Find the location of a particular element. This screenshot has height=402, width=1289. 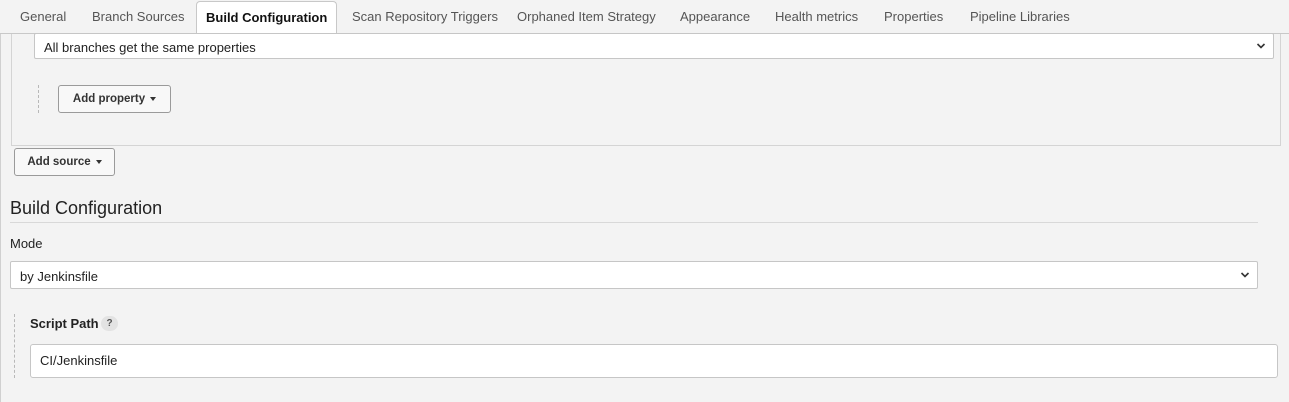

script-path-label: Script Path is located at coordinates (64, 323).